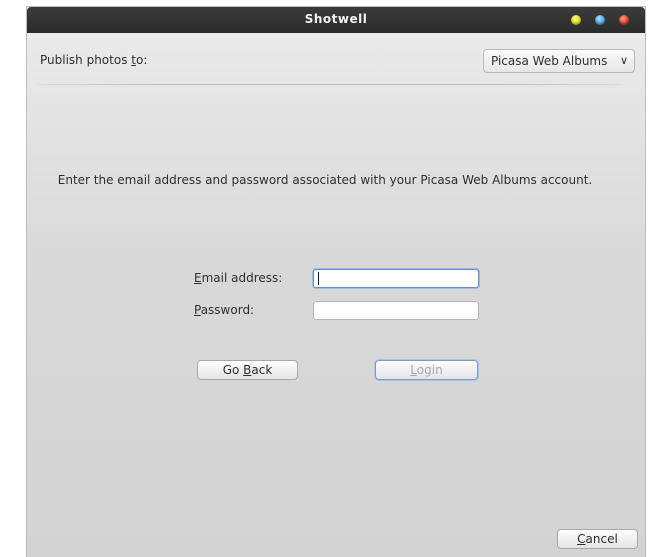  What do you see at coordinates (328, 84) in the screenshot?
I see `separator` at bounding box center [328, 84].